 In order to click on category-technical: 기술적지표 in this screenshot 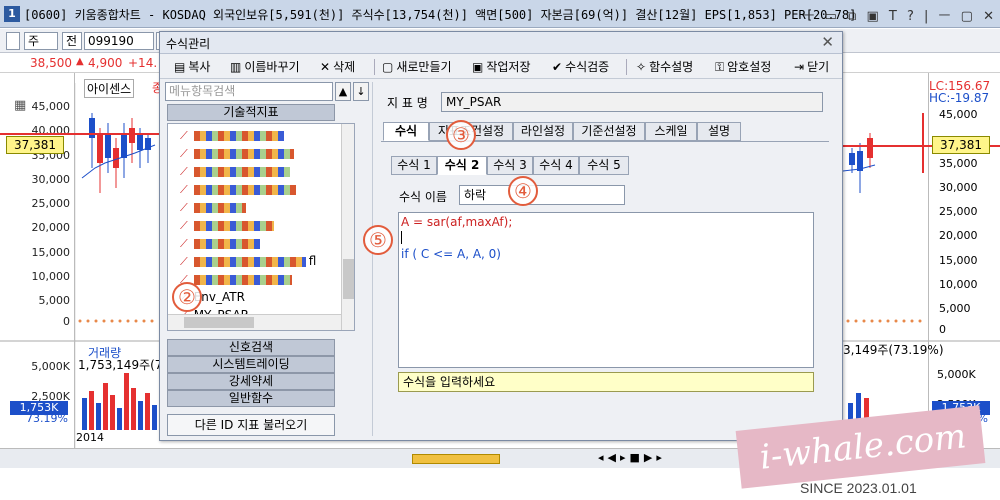, I will do `click(251, 112)`.